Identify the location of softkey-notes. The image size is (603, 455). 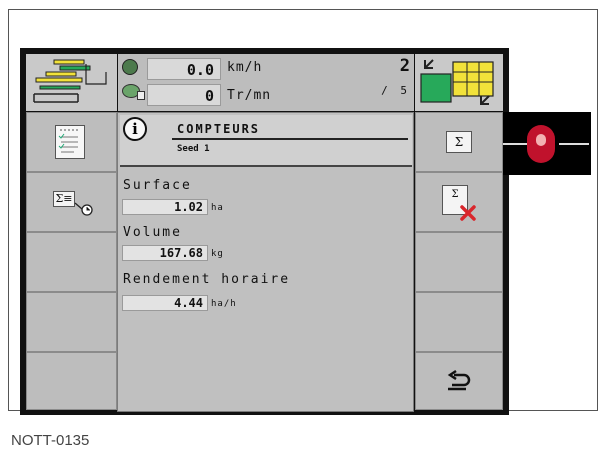
(71, 142).